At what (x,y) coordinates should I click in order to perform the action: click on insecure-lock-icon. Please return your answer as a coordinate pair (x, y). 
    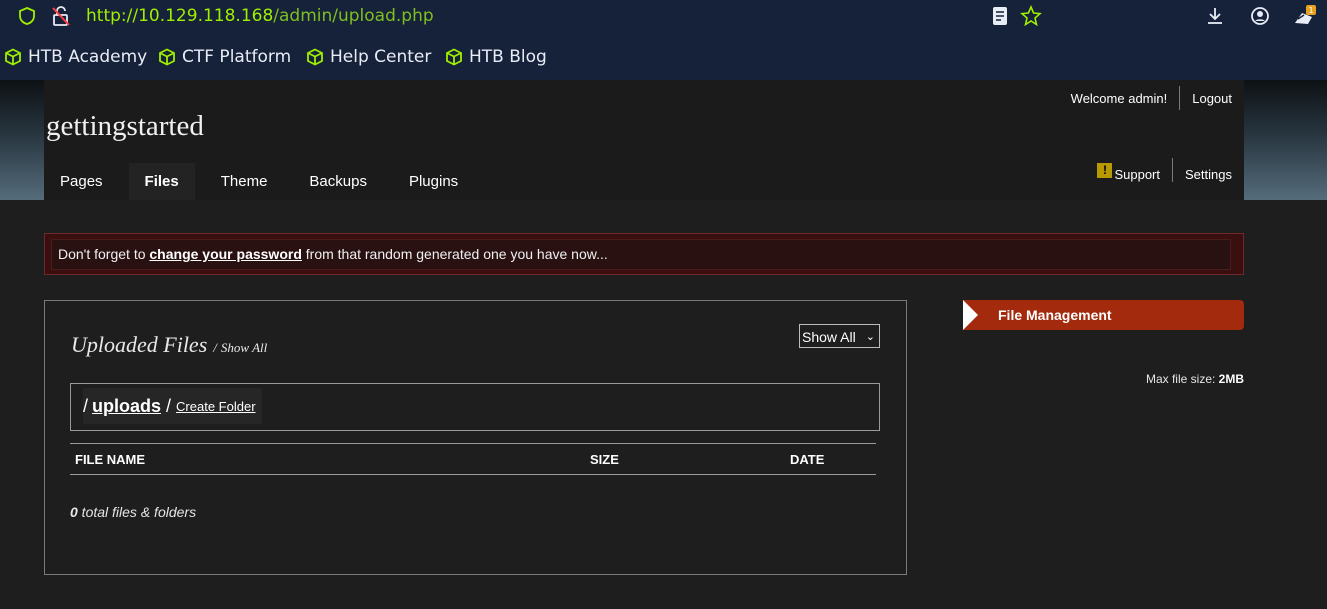
    Looking at the image, I should click on (61, 16).